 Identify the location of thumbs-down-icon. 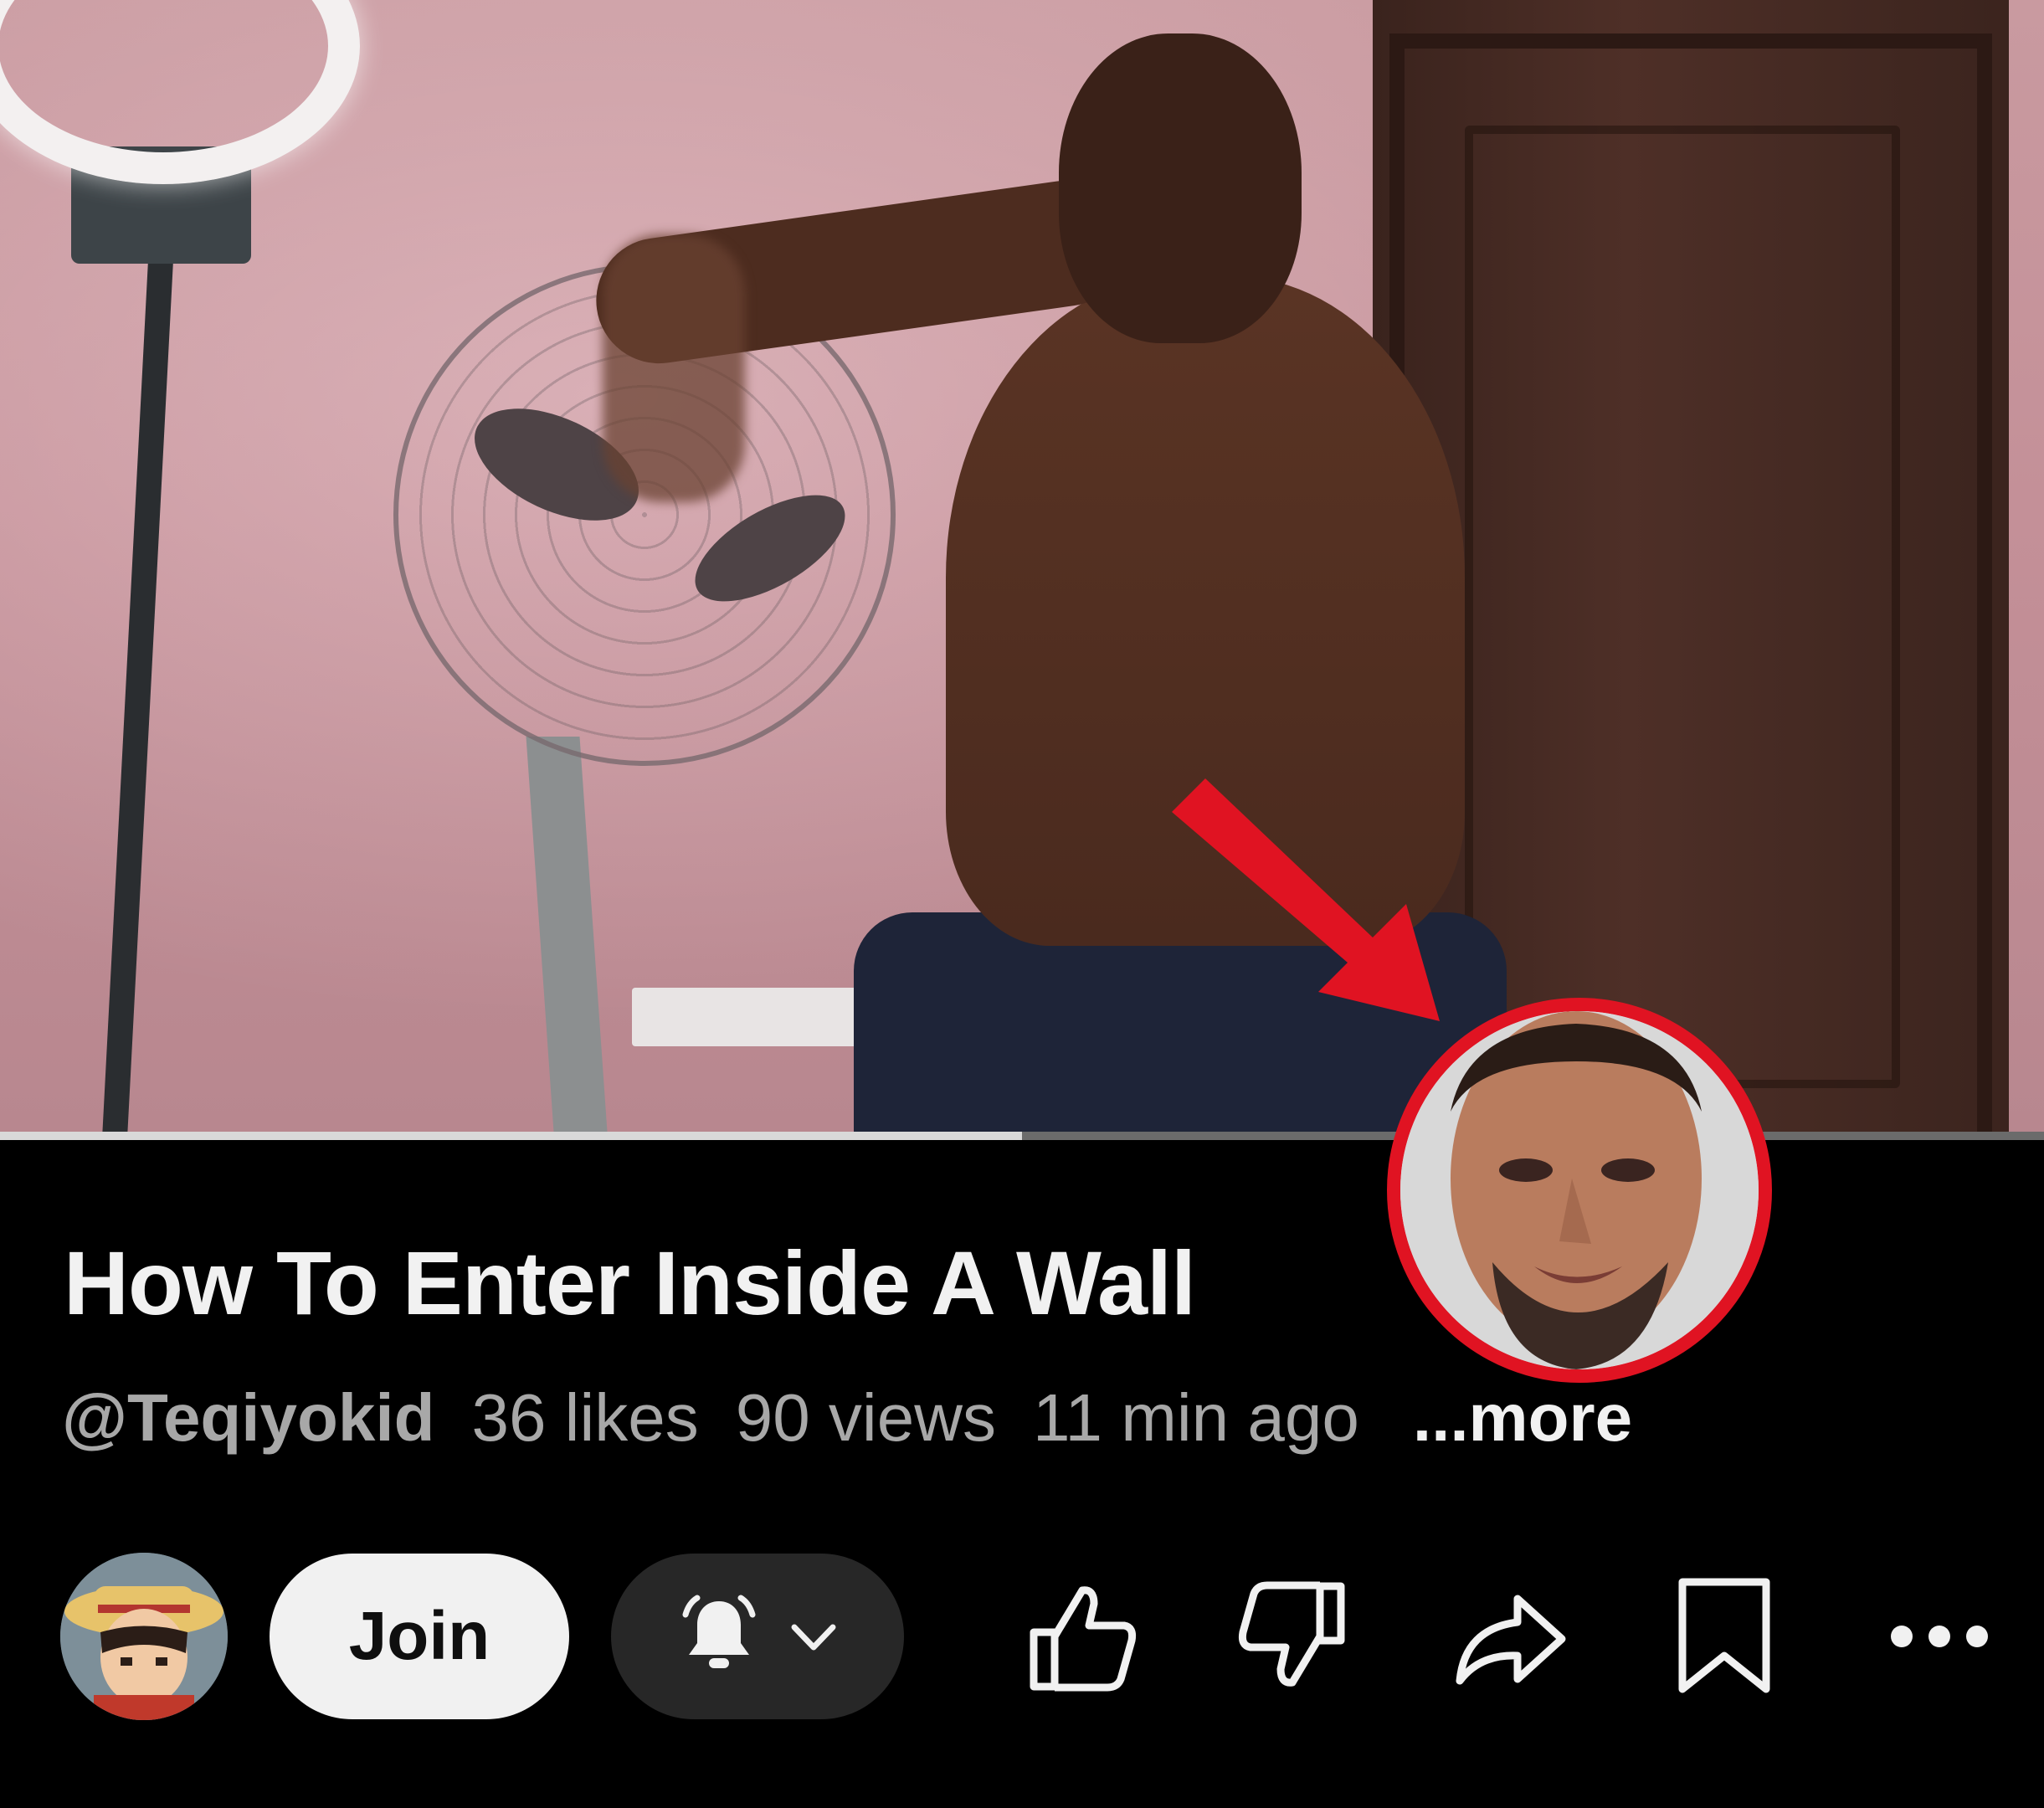
(1295, 1636).